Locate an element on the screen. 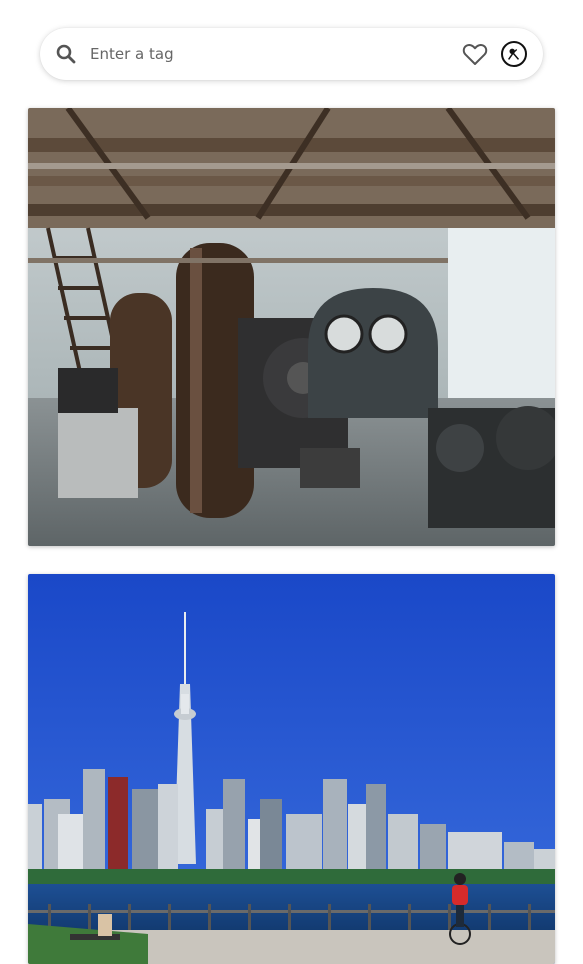 The image size is (583, 964). avatar-icon is located at coordinates (514, 54).